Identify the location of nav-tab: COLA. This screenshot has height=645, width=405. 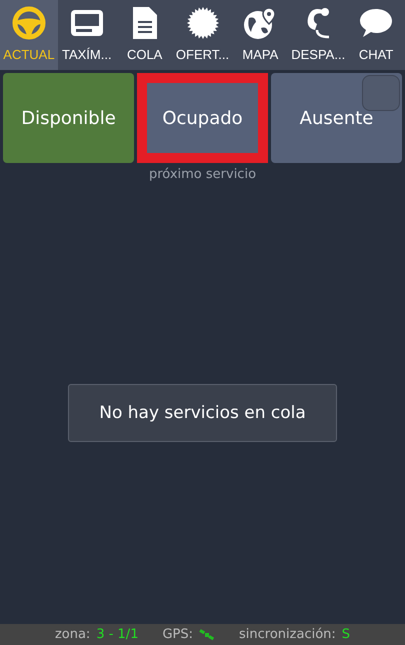
(145, 35).